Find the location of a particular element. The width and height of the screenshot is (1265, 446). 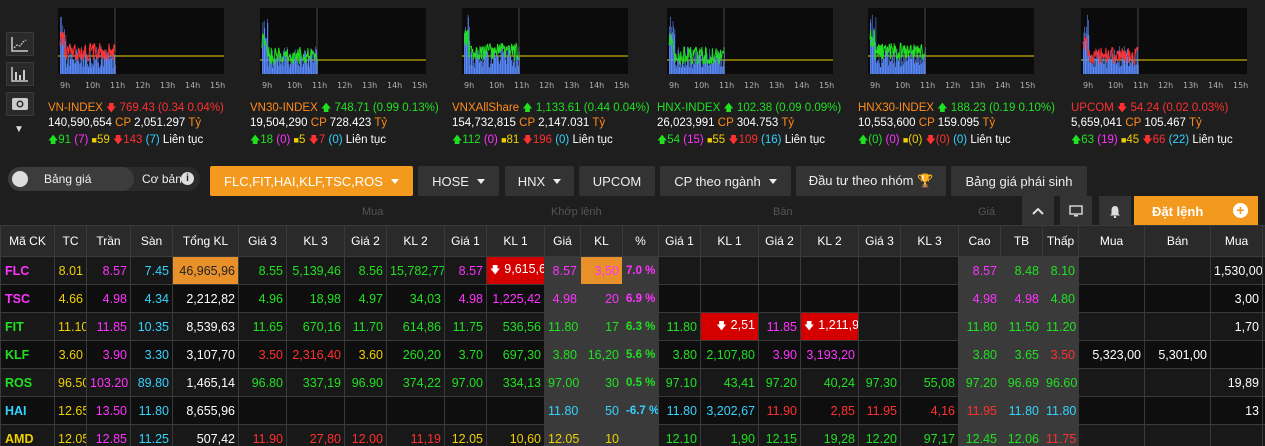

stock-symbol: FLC is located at coordinates (27, 270).